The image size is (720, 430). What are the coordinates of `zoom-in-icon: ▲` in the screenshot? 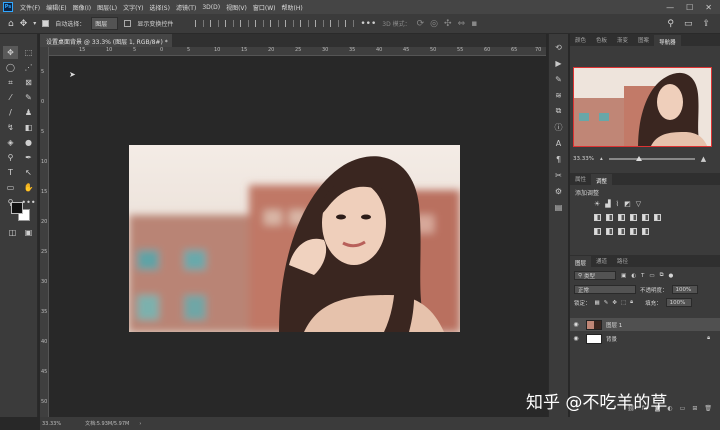 It's located at (703, 159).